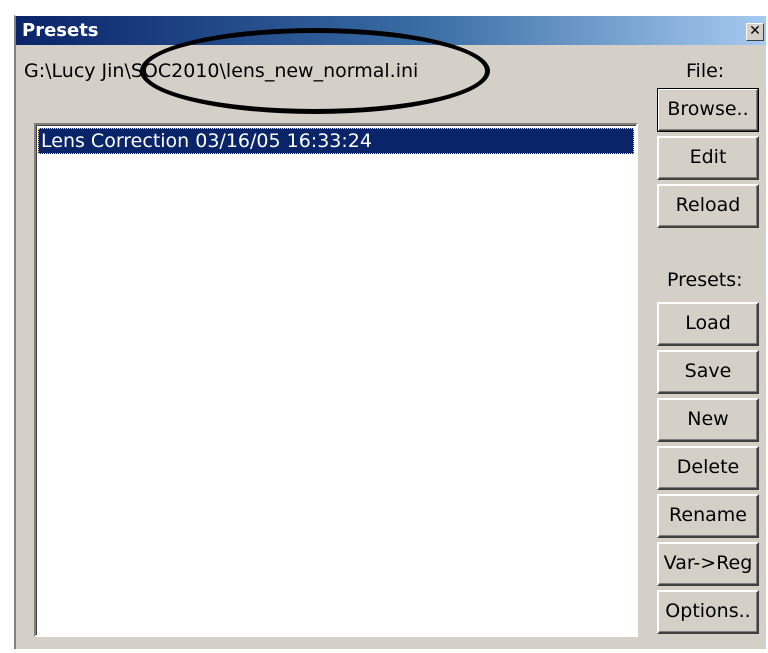 The height and width of the screenshot is (653, 768). I want to click on presets-section-label: Presets:, so click(705, 280).